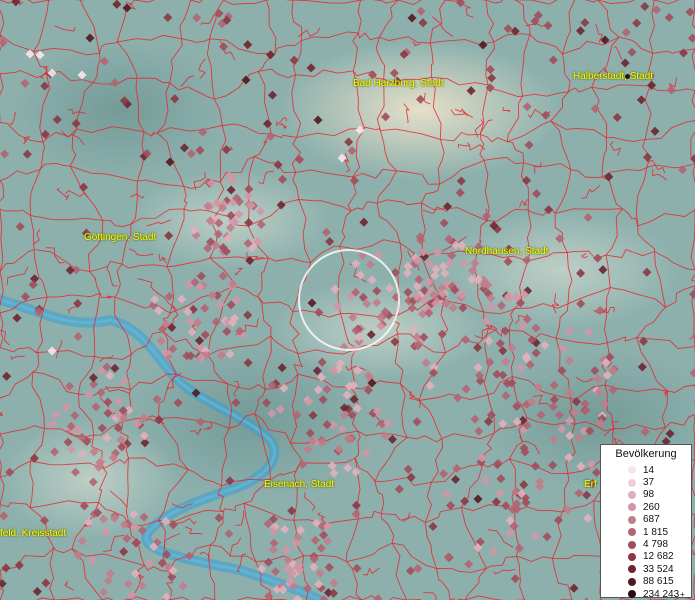 Image resolution: width=695 pixels, height=600 pixels. I want to click on legend-plus-sign: +, so click(682, 594).